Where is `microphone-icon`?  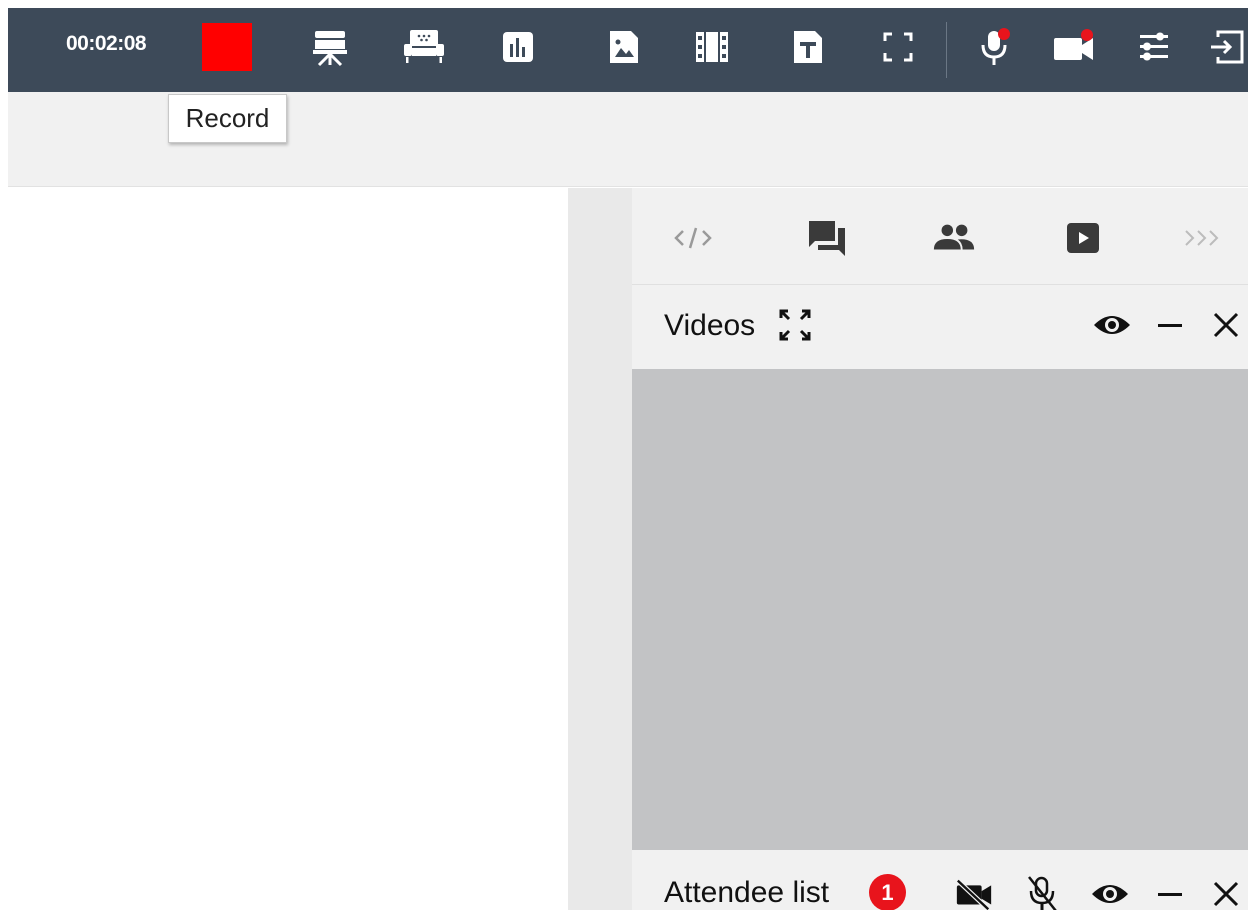 microphone-icon is located at coordinates (994, 47).